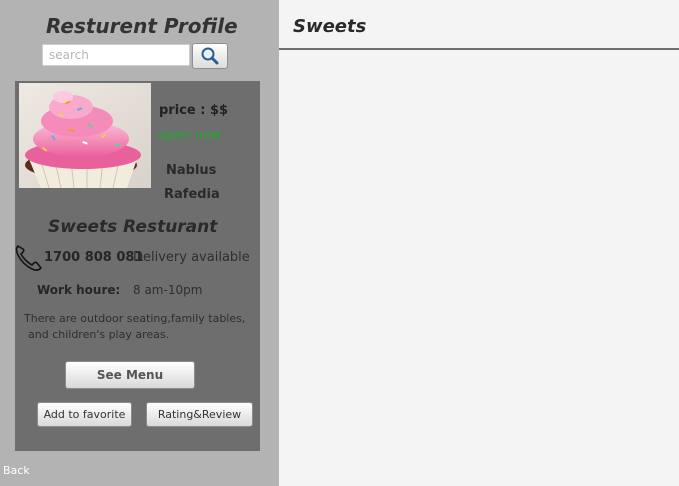  I want to click on work-hours-value: 8 am-10pm, so click(168, 290).